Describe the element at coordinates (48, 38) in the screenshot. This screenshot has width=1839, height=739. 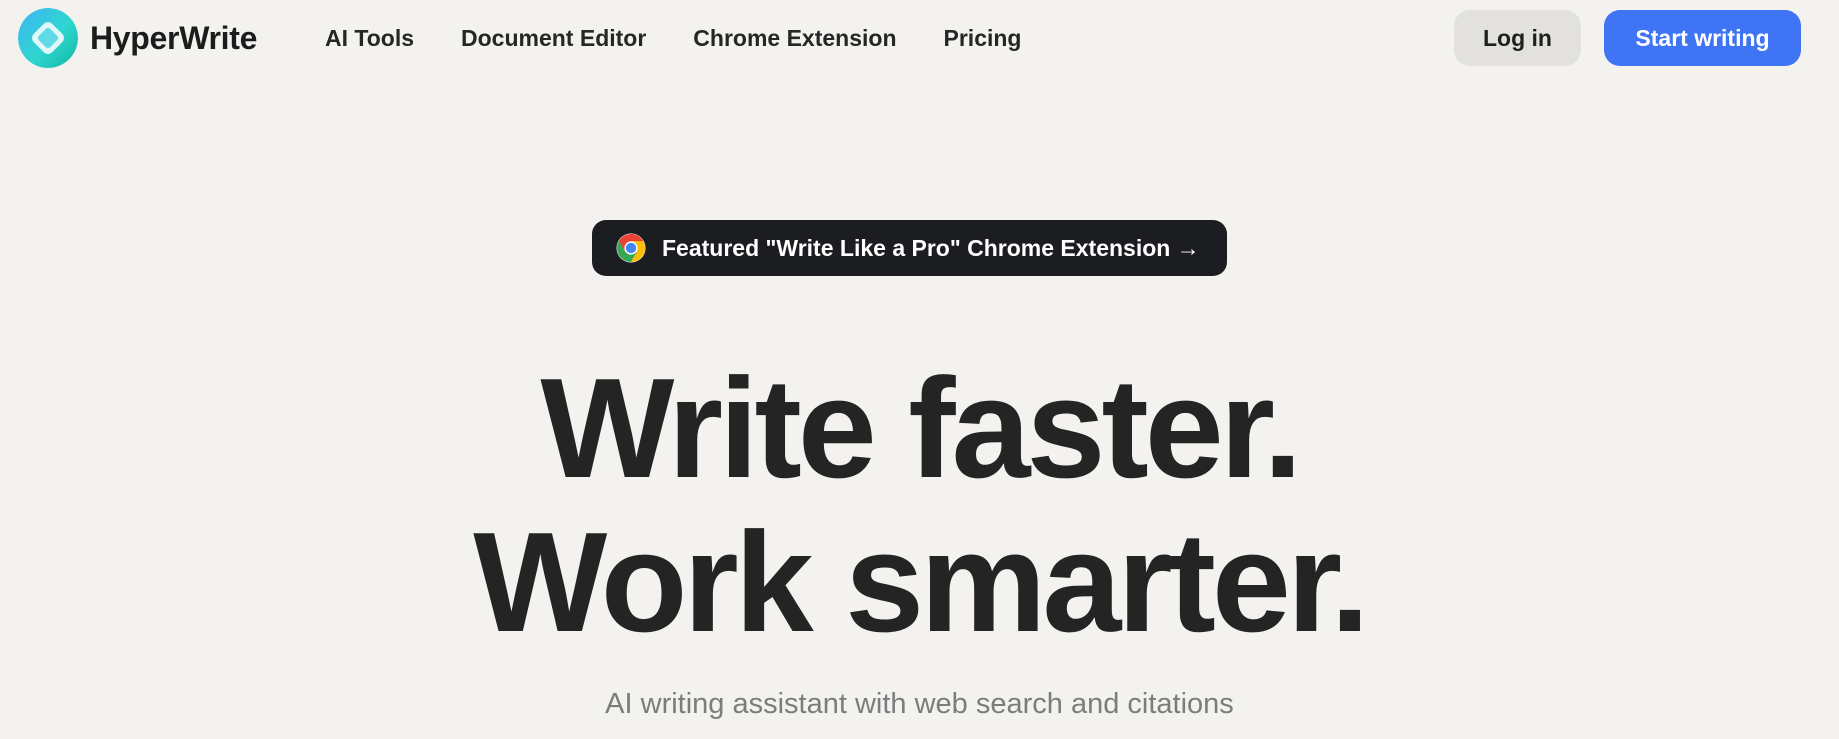
I see `hyperwrite-logo-icon` at that location.